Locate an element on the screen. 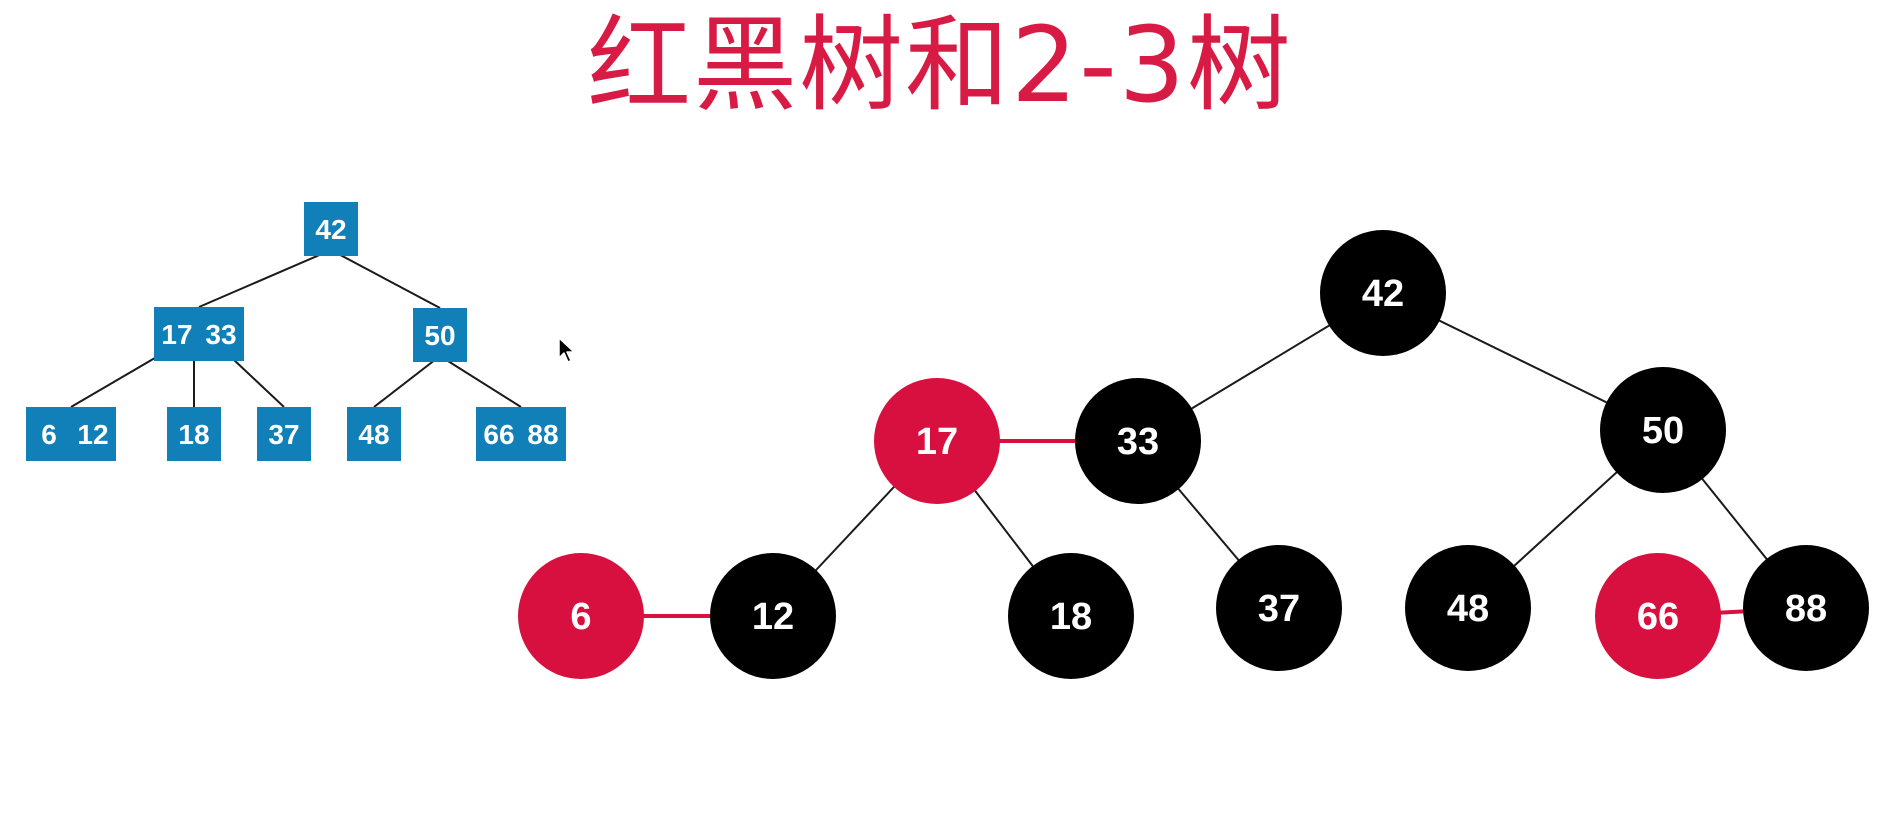 The height and width of the screenshot is (830, 1880). tt-key-label: 42 is located at coordinates (330, 229).